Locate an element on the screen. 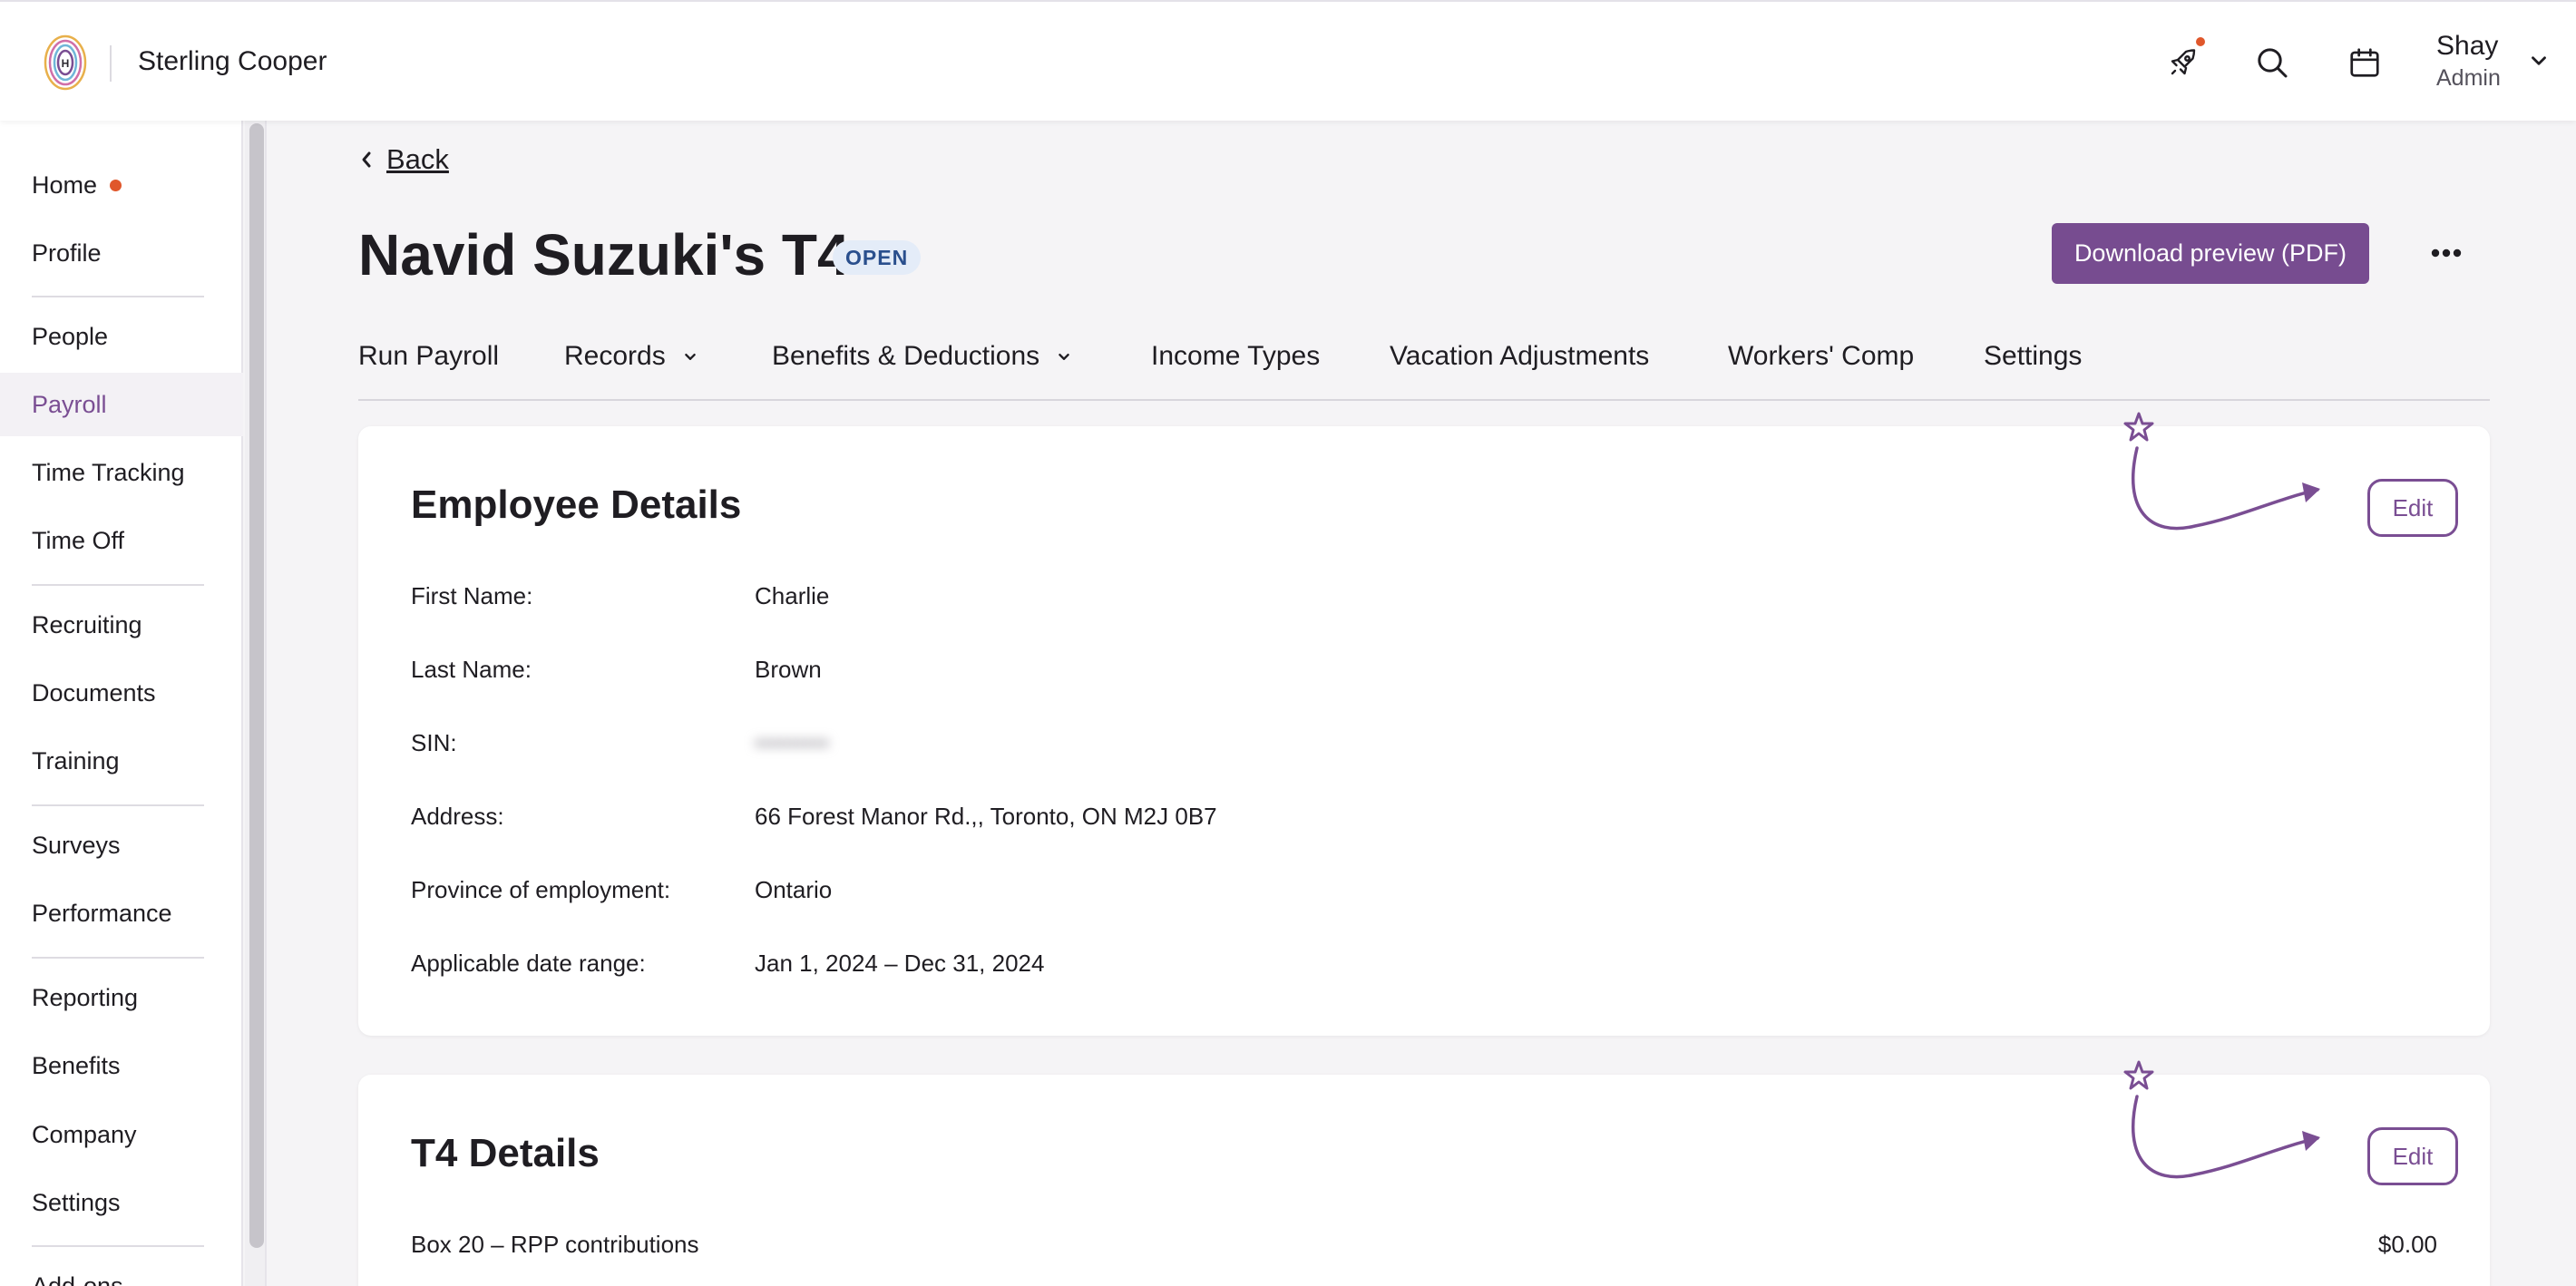  logo-divider is located at coordinates (111, 63).